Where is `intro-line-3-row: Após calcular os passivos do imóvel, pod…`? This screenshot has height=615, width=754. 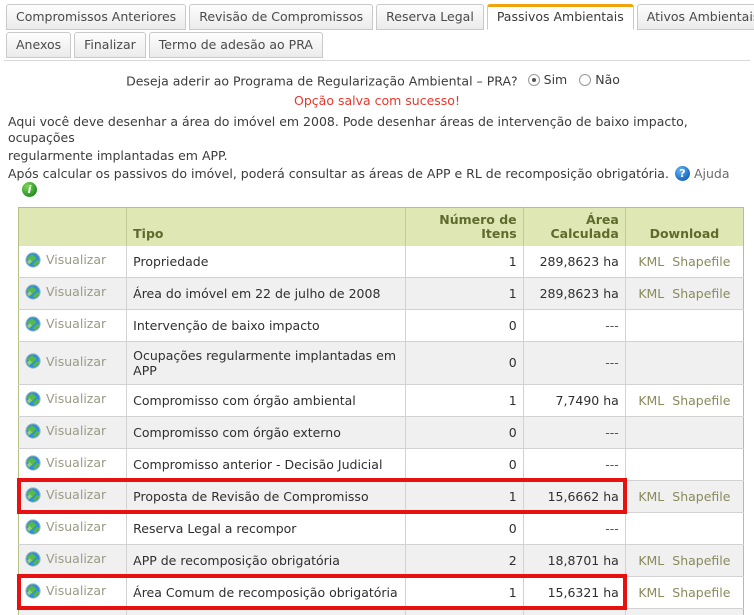
intro-line-3-row: Após calcular os passivos do imóvel, pod… is located at coordinates (377, 181).